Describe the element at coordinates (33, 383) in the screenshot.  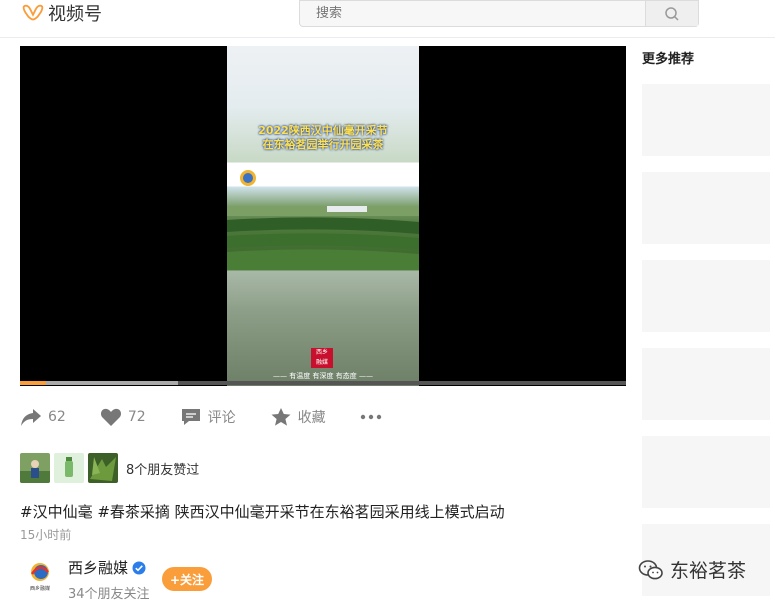
I see `progress-played` at that location.